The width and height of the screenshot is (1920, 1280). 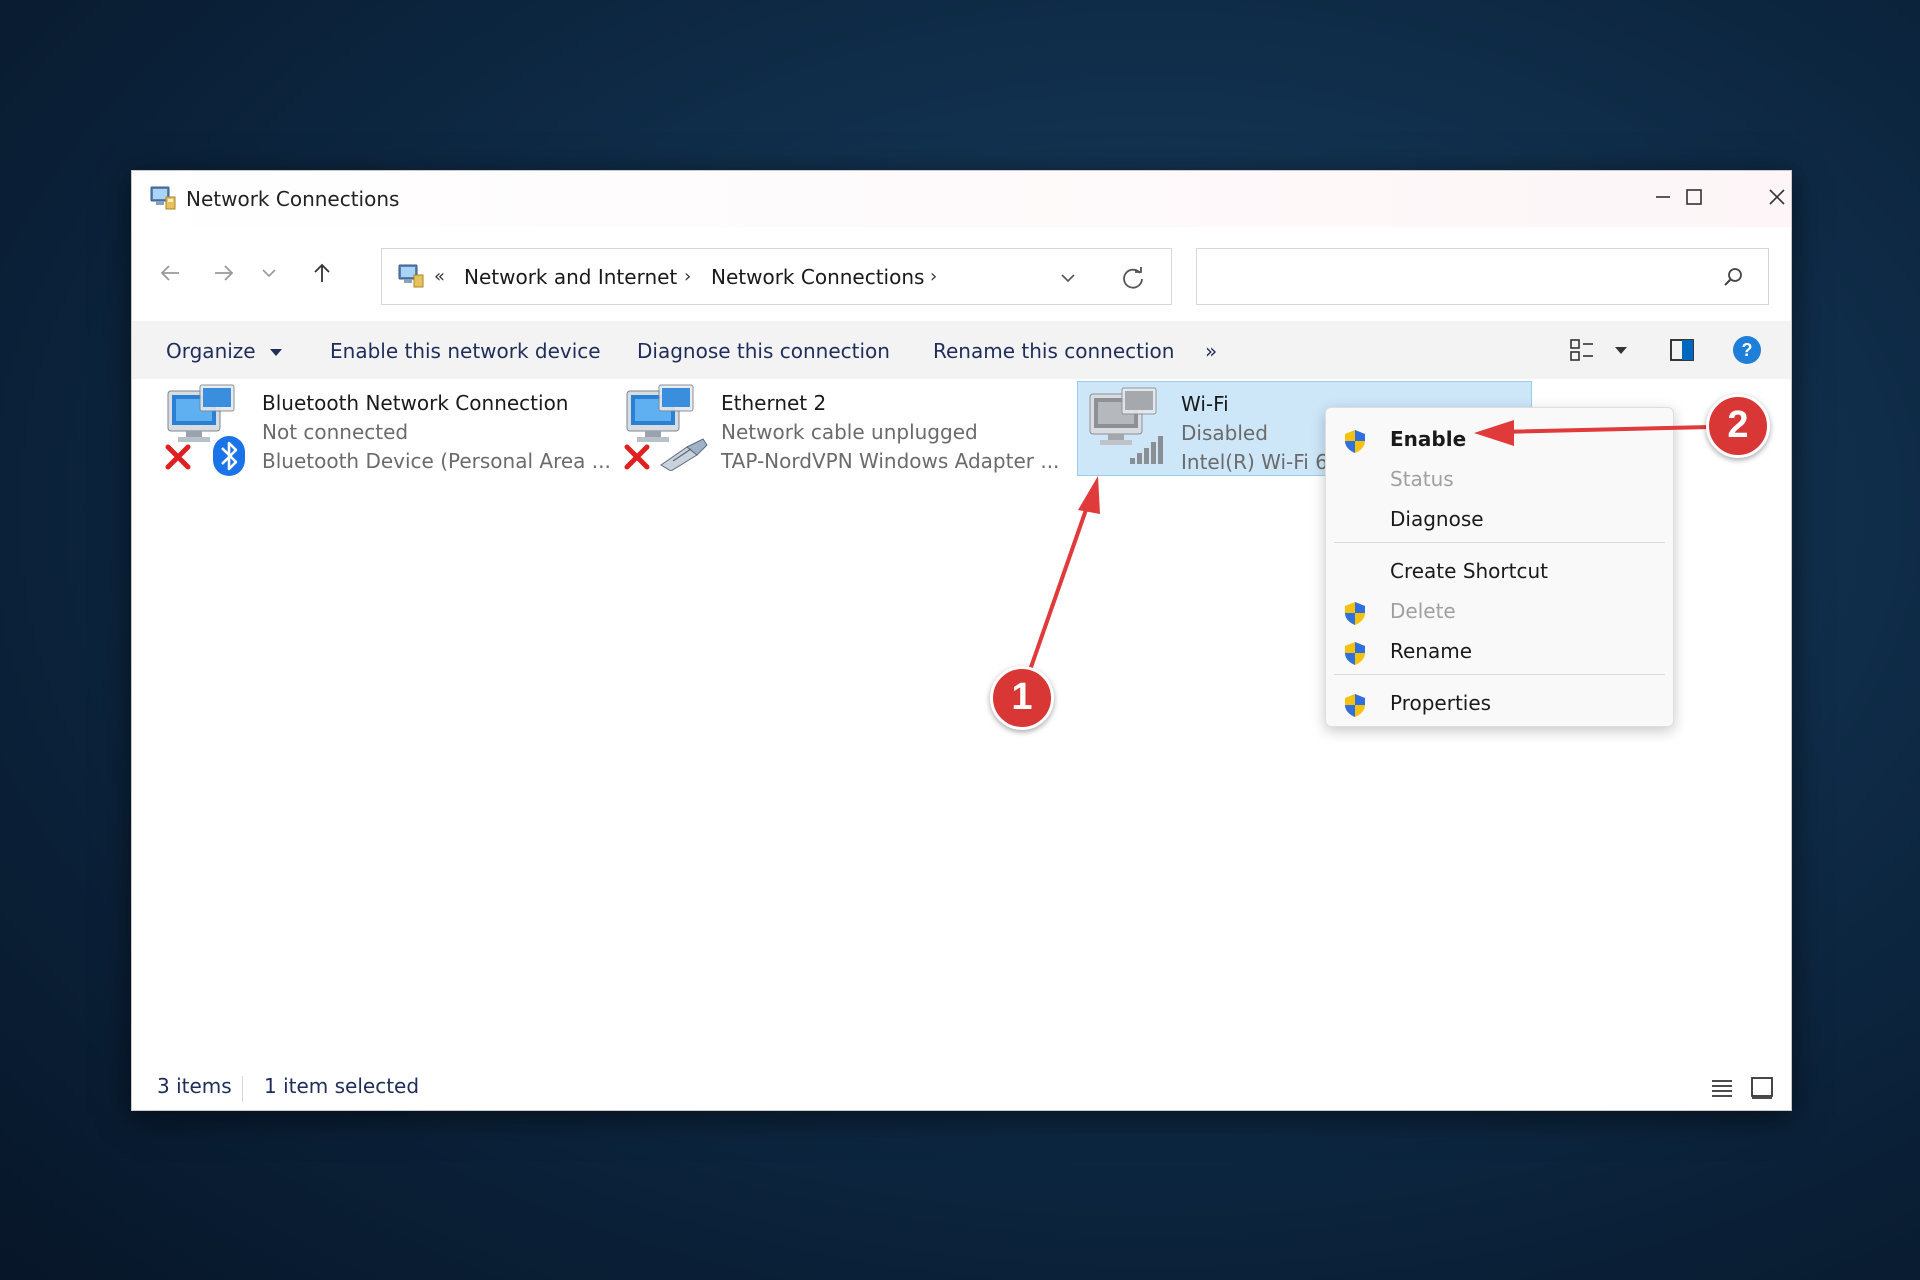 I want to click on annotation-badge-1: 1, so click(x=1022, y=698).